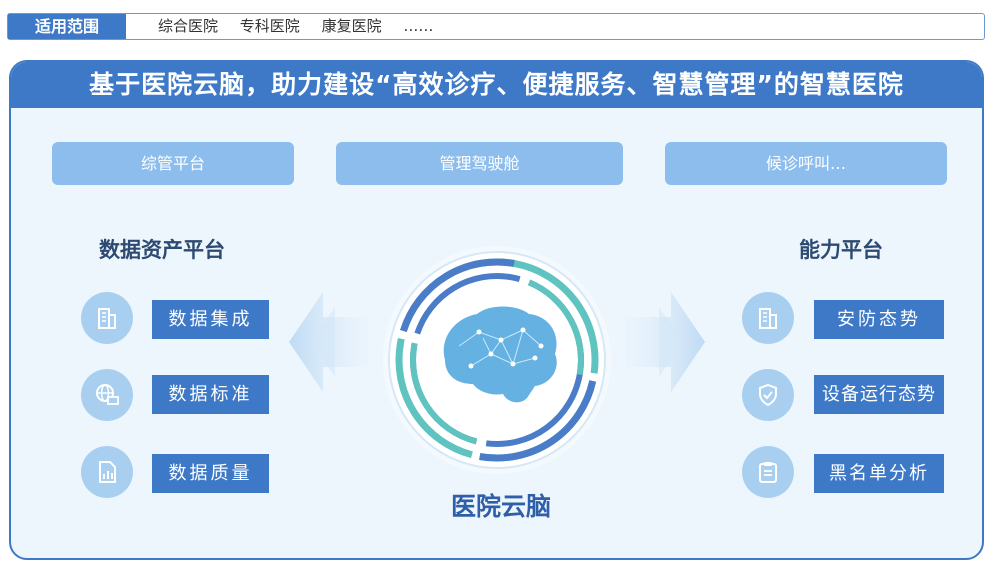  Describe the element at coordinates (879, 319) in the screenshot. I see `feature-security-situation: 安防态势` at that location.